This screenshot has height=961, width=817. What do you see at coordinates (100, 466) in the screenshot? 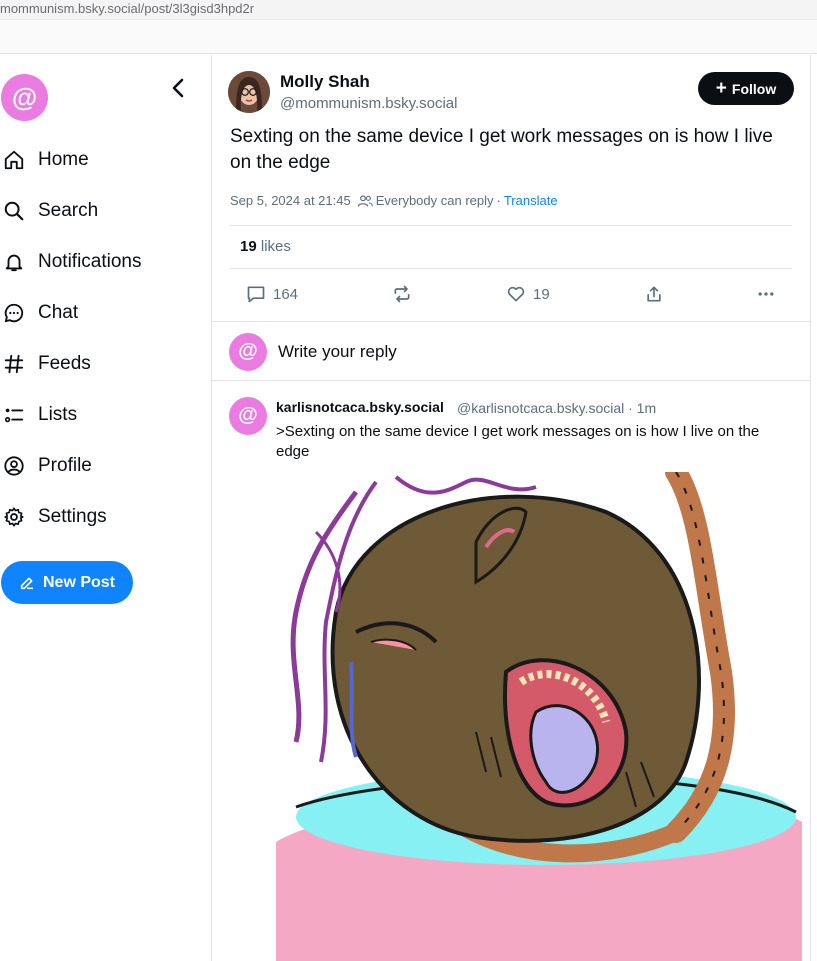
I see `sidebar-item-profile: Profile` at bounding box center [100, 466].